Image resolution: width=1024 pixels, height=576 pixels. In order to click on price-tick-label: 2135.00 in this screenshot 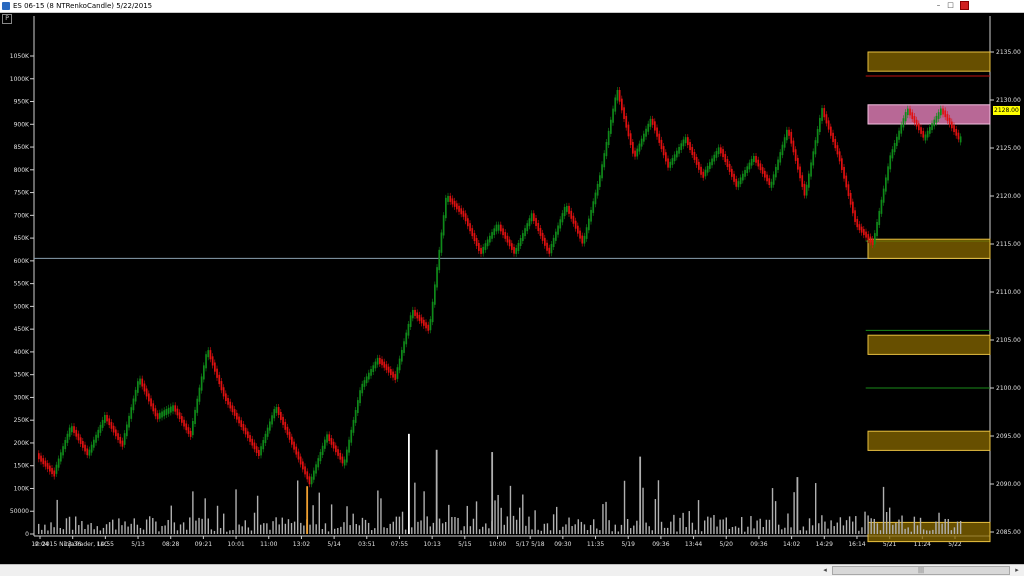, I will do `click(1008, 52)`.